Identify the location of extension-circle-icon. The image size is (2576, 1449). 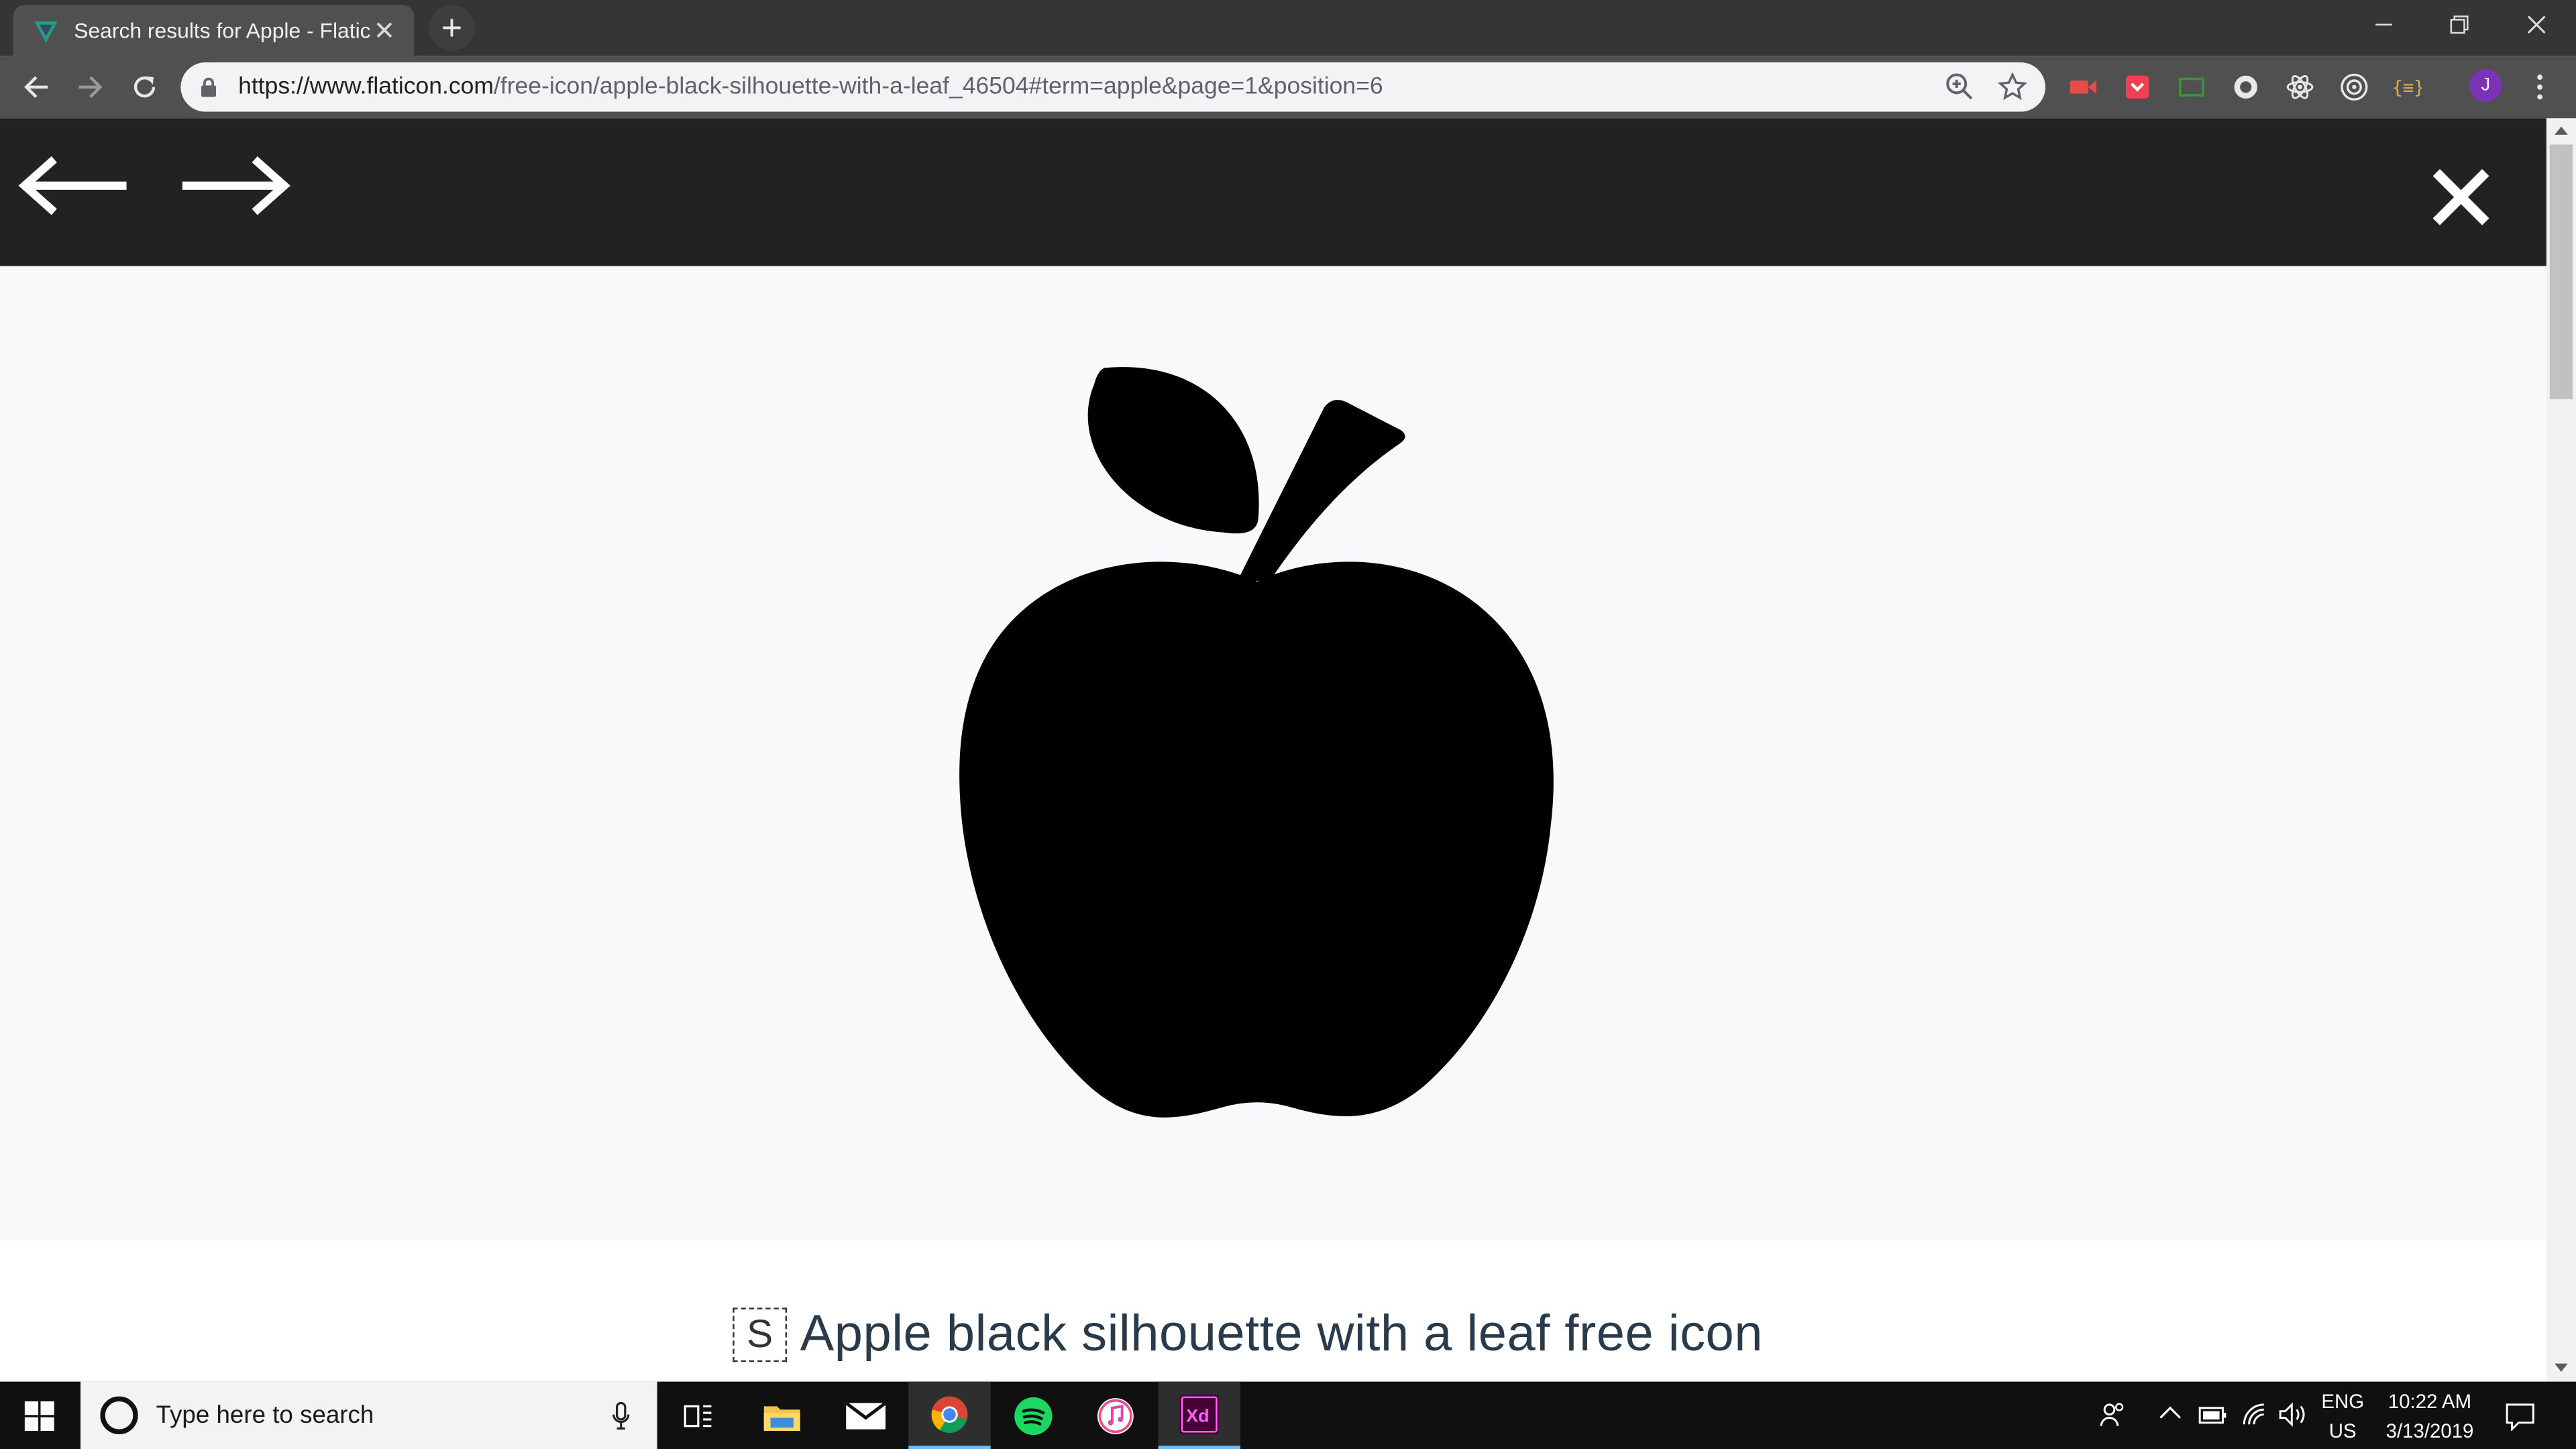
(2245, 86).